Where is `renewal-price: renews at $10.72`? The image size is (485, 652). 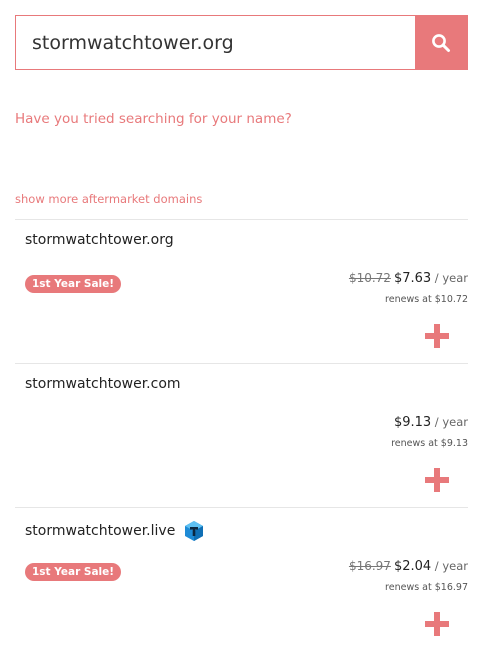
renewal-price: renews at $10.72 is located at coordinates (426, 299).